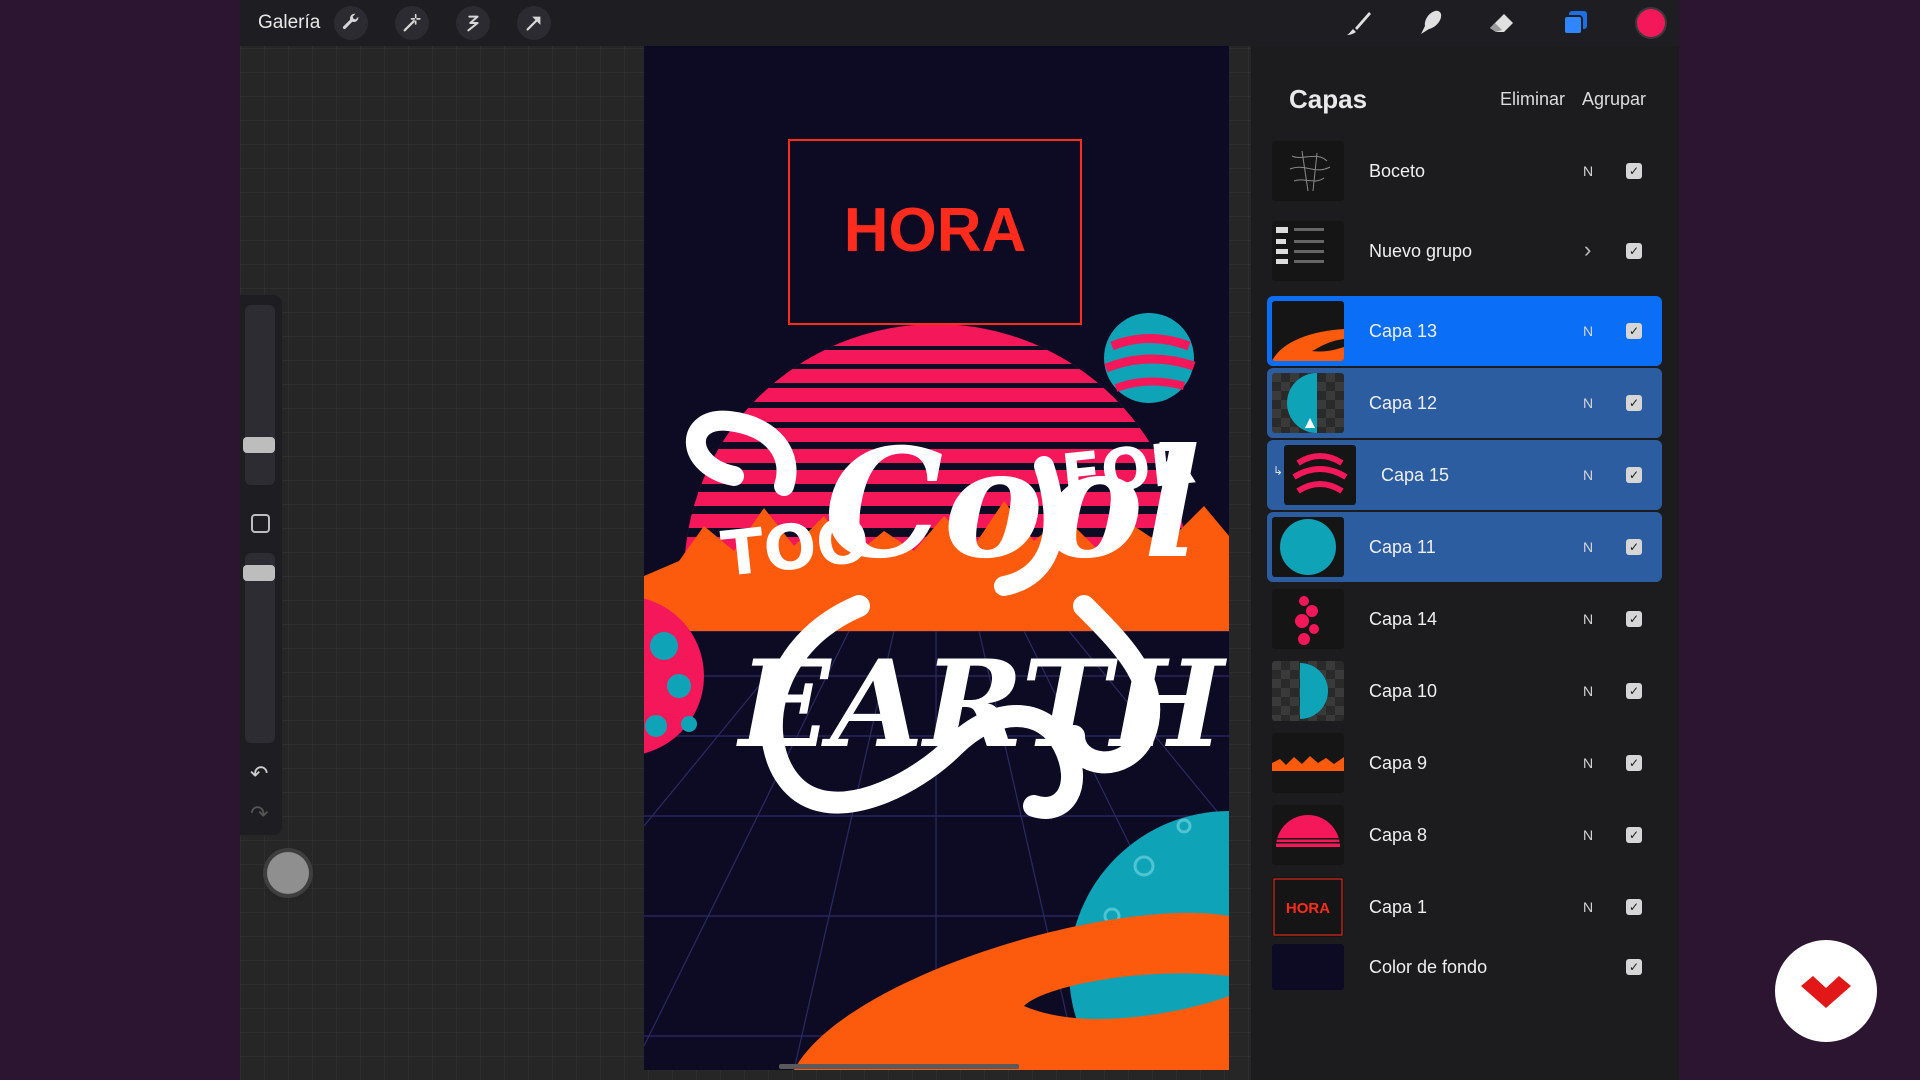  Describe the element at coordinates (1464, 691) in the screenshot. I see `layer-row-capa-10: Capa 10 N ✓` at that location.